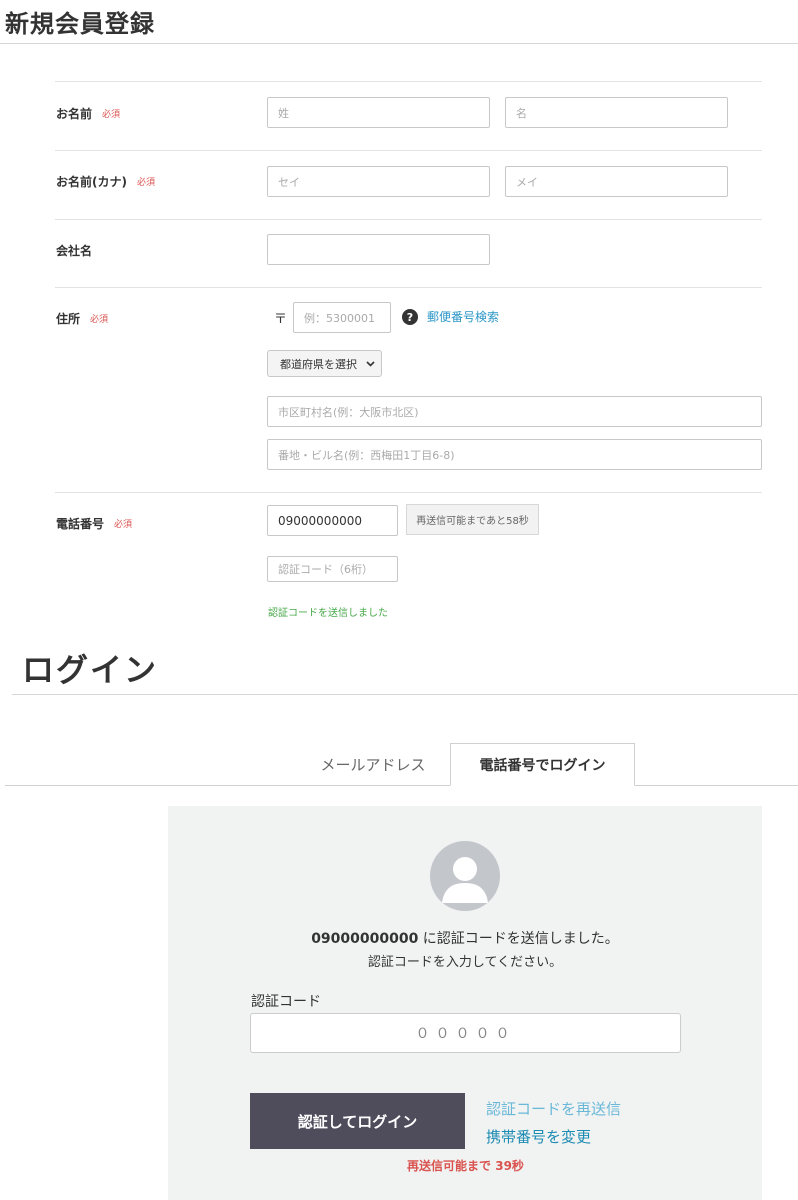 This screenshot has height=1200, width=798. I want to click on last-name-kana-input: セイ, so click(378, 181).